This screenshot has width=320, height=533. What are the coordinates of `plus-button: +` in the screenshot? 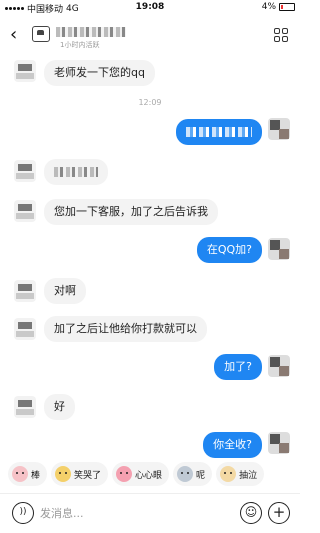 It's located at (279, 513).